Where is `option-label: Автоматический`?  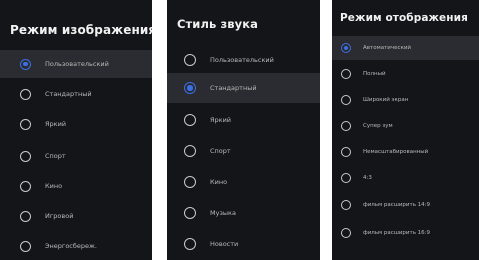 option-label: Автоматический is located at coordinates (387, 48).